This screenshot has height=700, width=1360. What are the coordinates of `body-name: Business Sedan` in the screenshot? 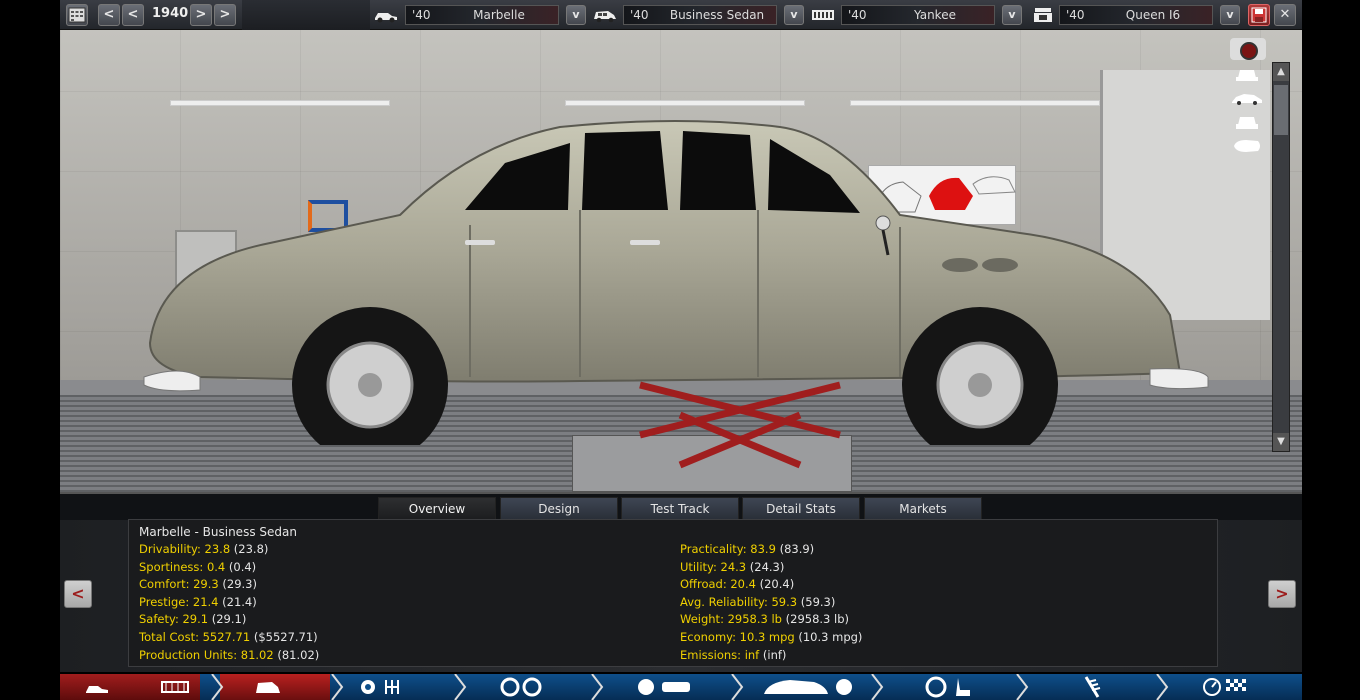 It's located at (717, 15).